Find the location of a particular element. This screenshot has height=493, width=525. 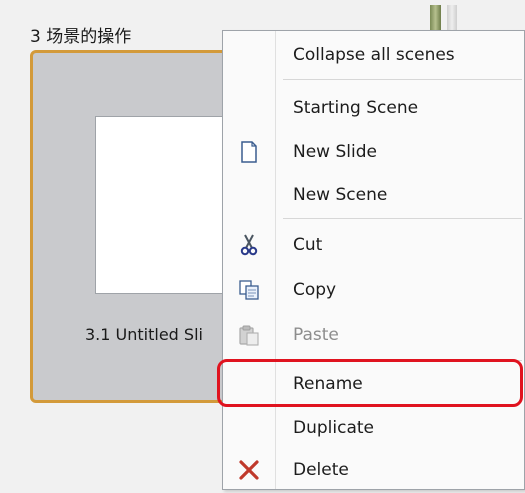

scissors-icon is located at coordinates (249, 245).